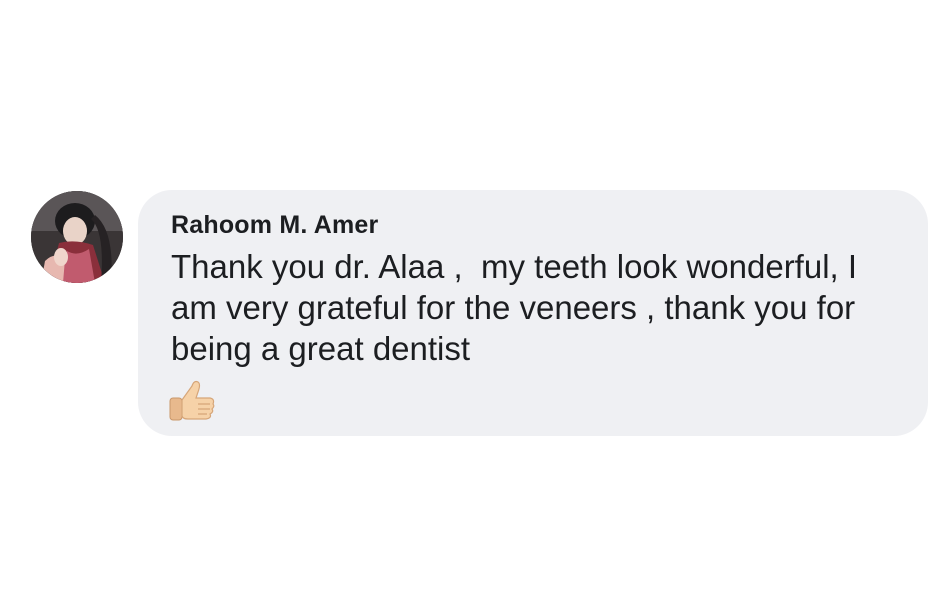  I want to click on avatar, so click(77, 237).